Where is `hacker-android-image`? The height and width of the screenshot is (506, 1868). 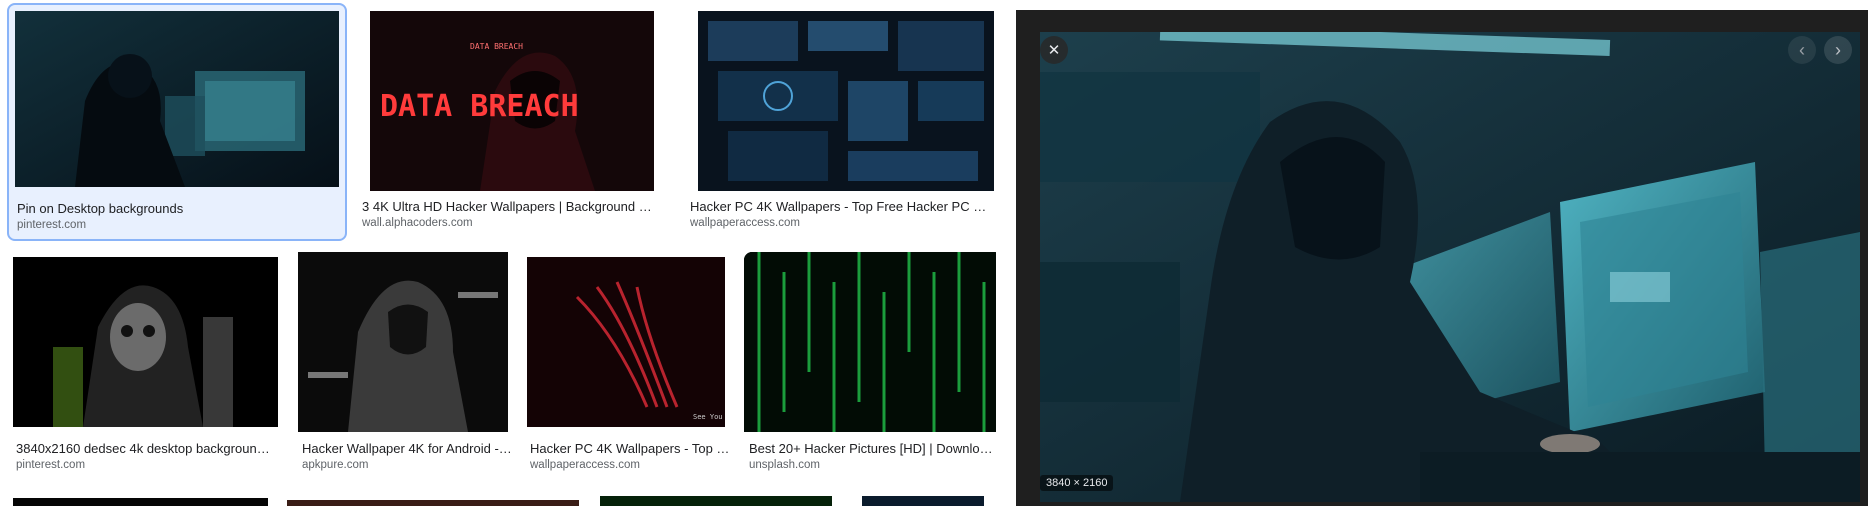 hacker-android-image is located at coordinates (403, 342).